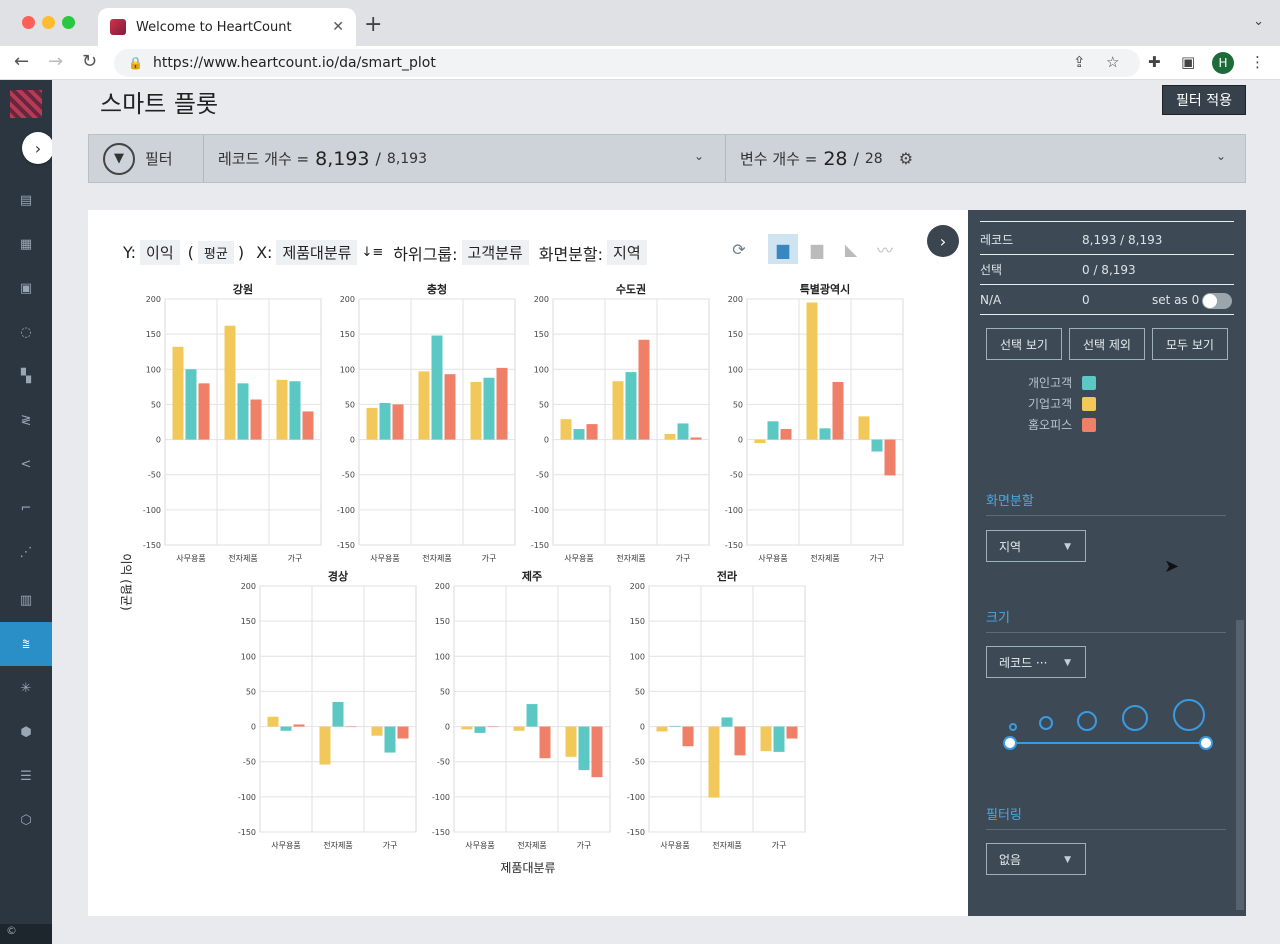  What do you see at coordinates (943, 241) in the screenshot?
I see `next-panel-chevron-icon: ›` at bounding box center [943, 241].